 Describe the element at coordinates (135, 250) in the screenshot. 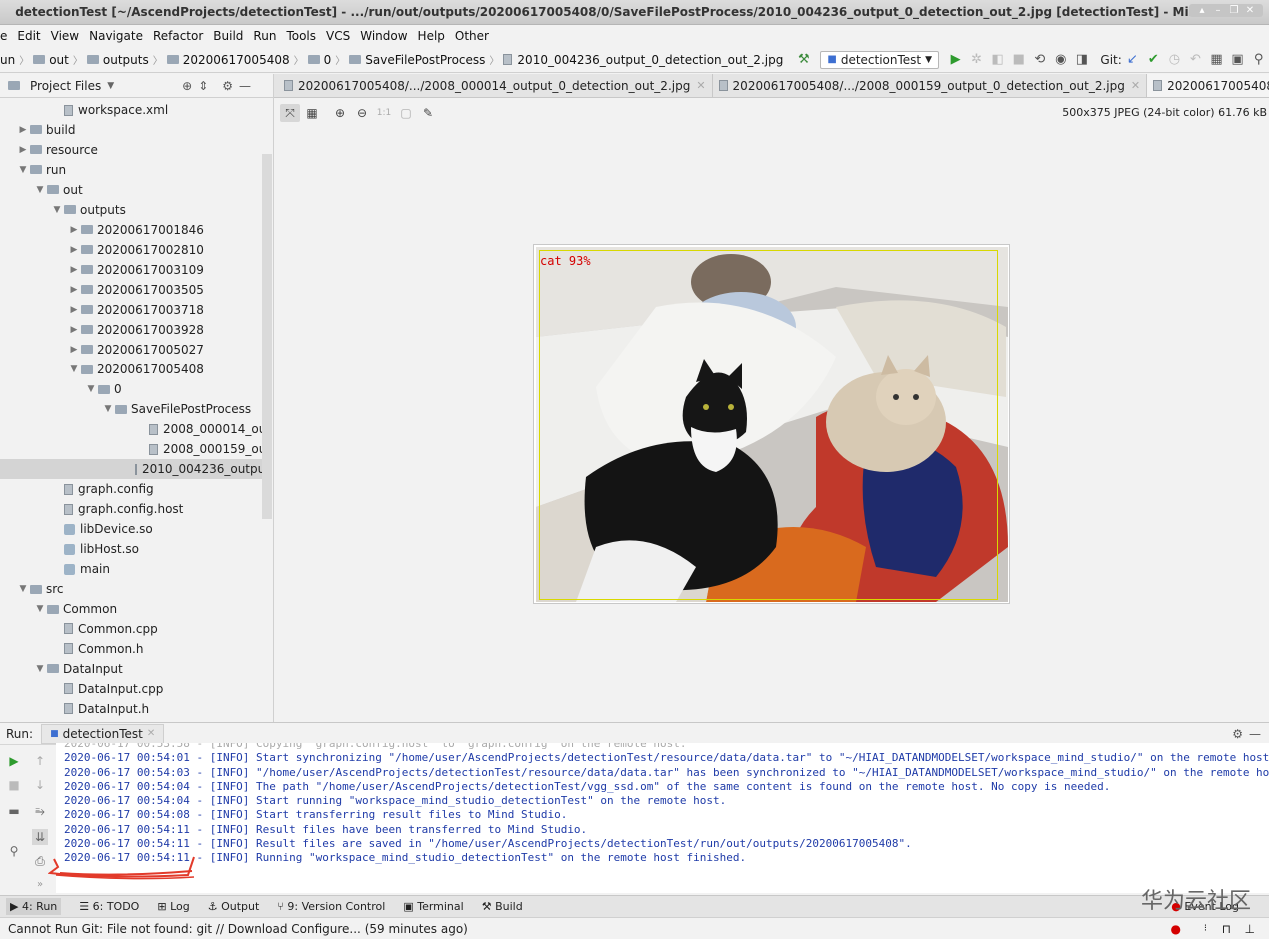

I see `tree-folder: ▶ 20200617002810` at that location.